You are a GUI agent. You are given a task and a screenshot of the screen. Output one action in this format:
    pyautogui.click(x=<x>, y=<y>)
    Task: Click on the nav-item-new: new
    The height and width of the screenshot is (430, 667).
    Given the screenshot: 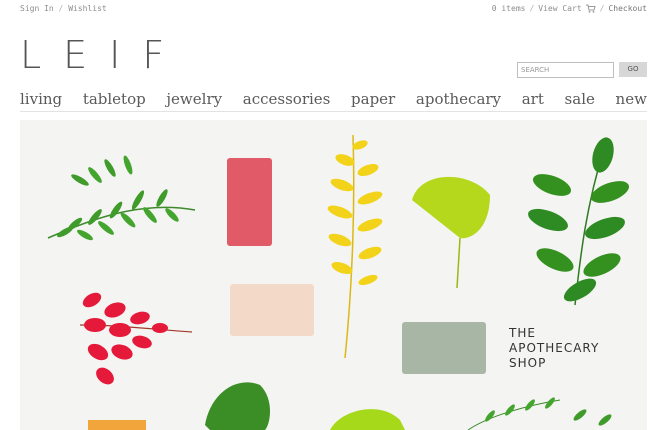 What is the action you would take?
    pyautogui.click(x=631, y=99)
    